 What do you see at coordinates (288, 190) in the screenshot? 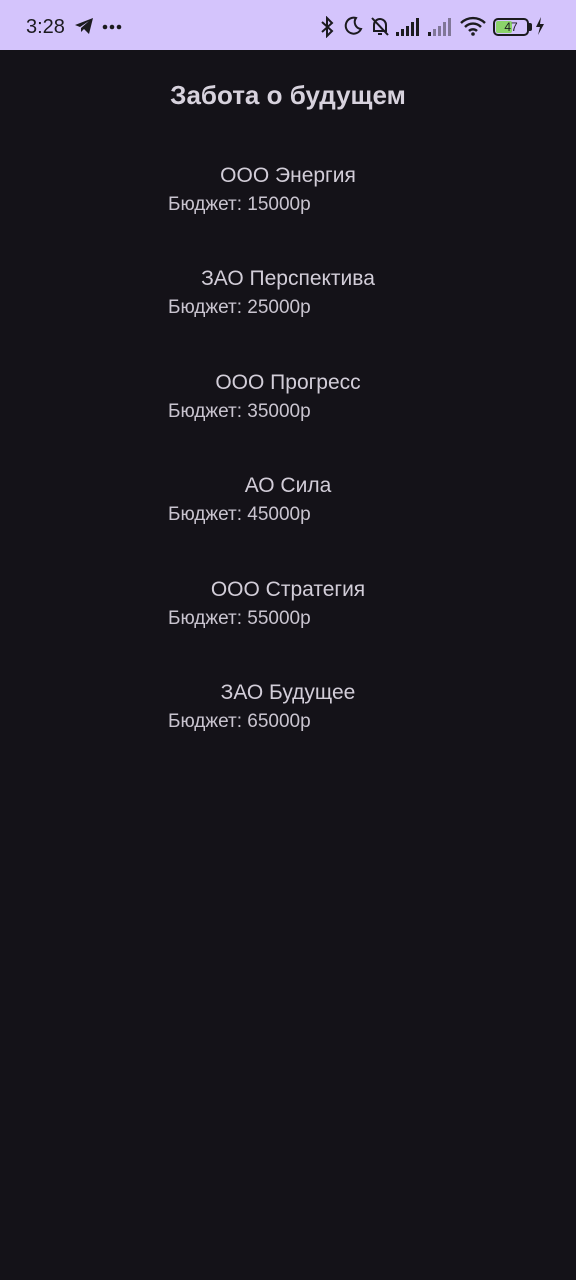
I see `company-item-1: ООО Энергия Бюджет: 15000р` at bounding box center [288, 190].